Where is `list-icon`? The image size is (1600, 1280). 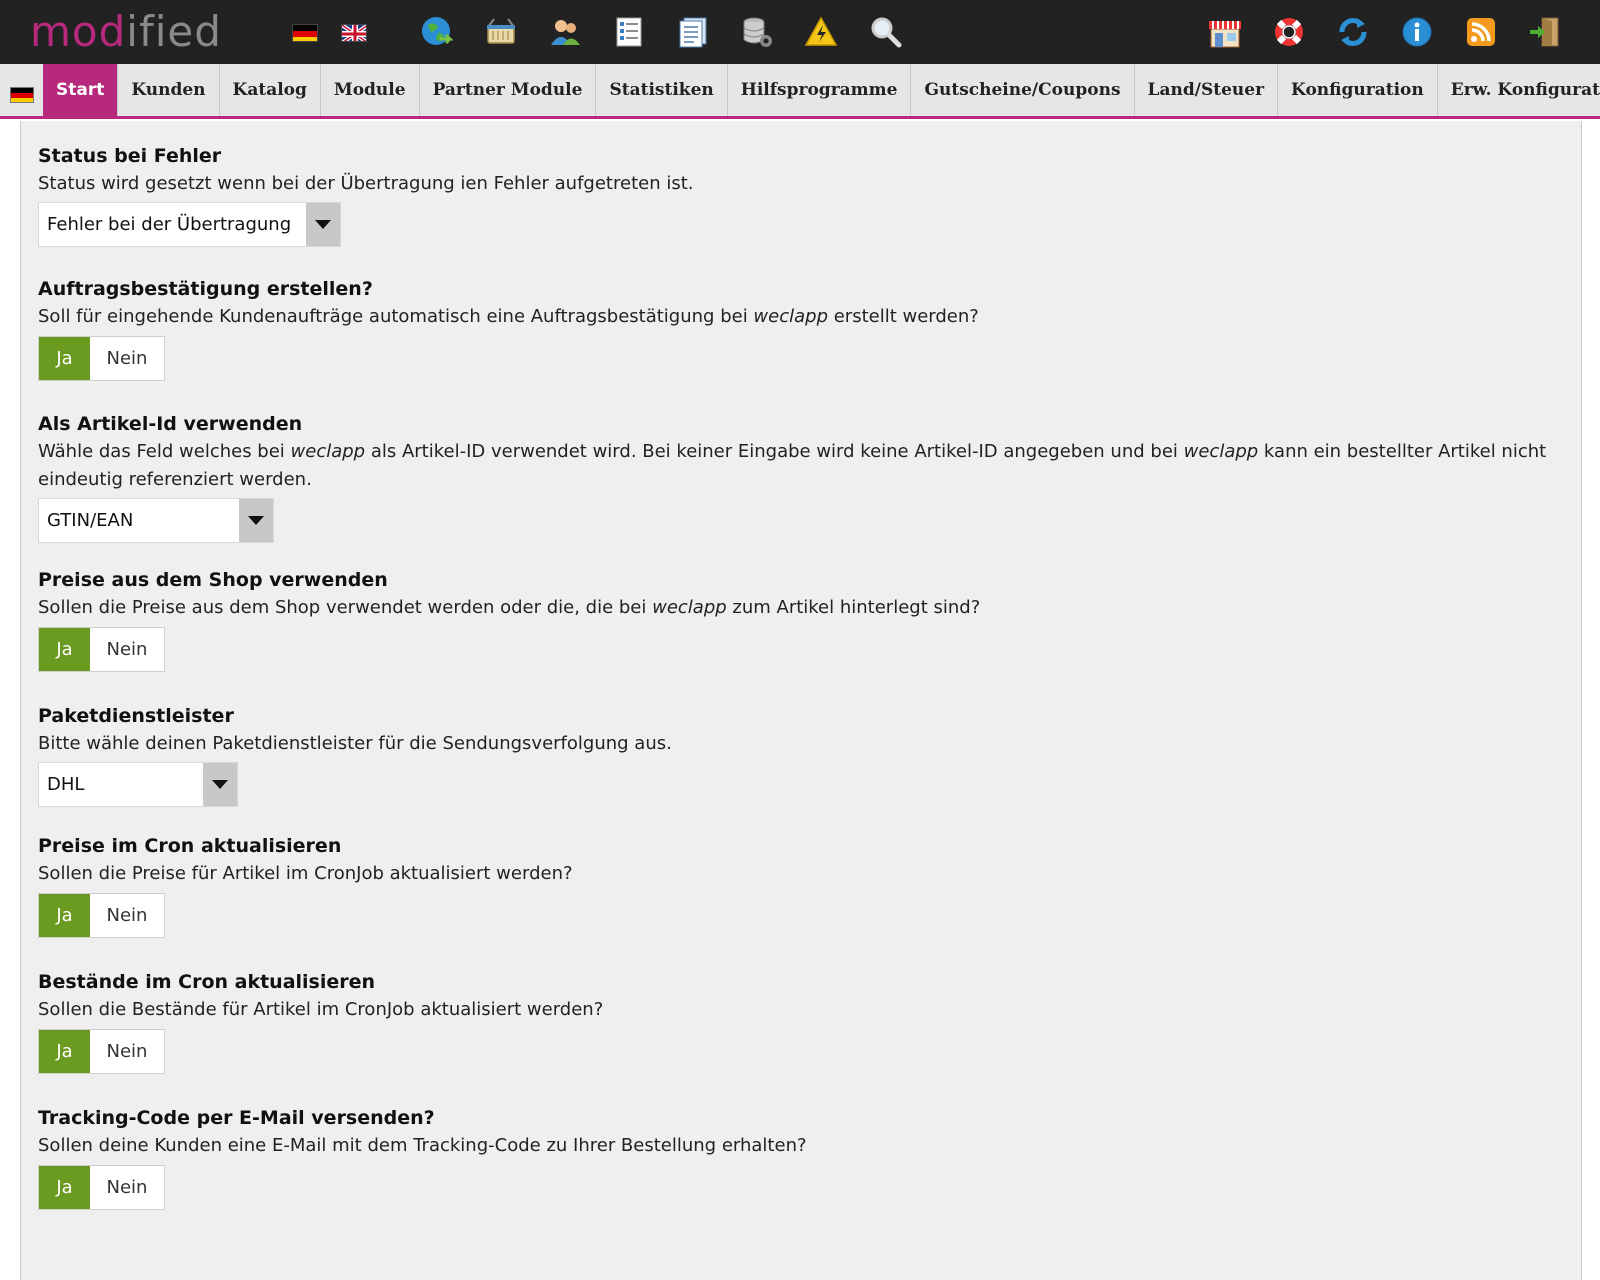
list-icon is located at coordinates (629, 32).